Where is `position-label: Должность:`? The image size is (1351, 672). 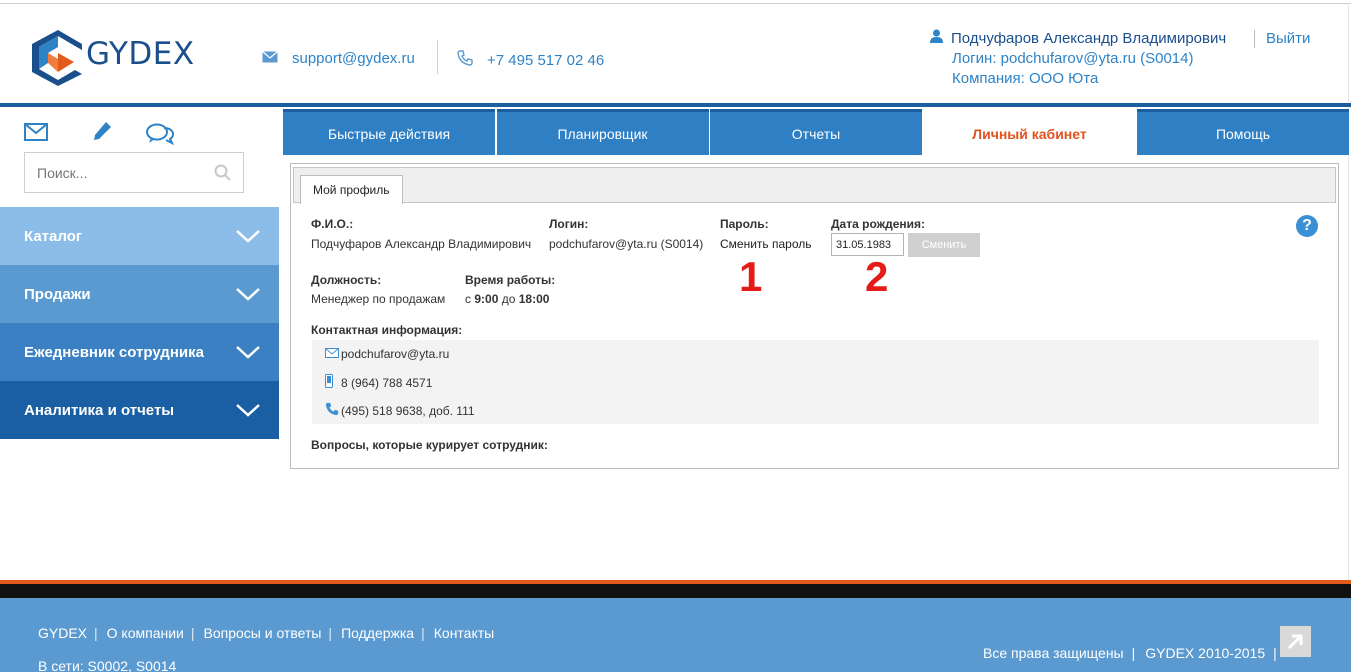 position-label: Должность: is located at coordinates (346, 280).